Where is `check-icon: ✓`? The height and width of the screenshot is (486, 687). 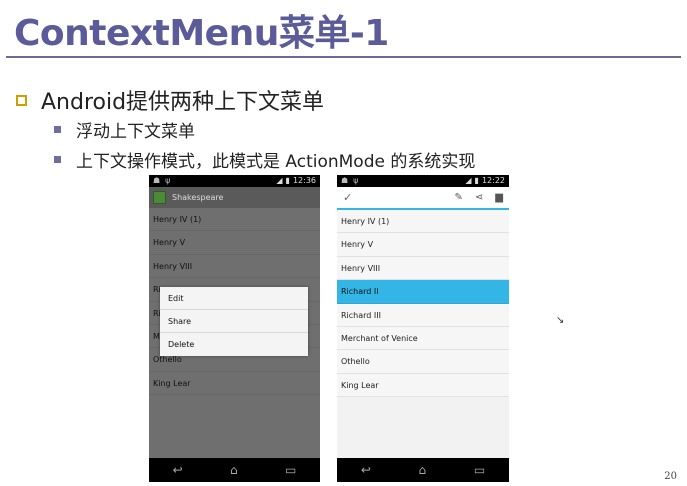
check-icon: ✓ is located at coordinates (347, 197).